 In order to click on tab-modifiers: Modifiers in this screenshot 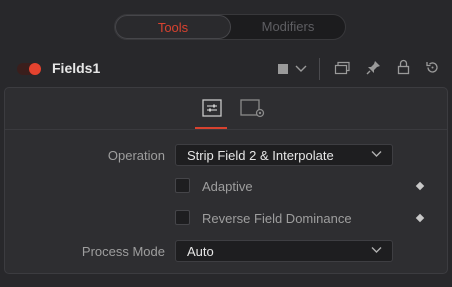, I will do `click(288, 27)`.